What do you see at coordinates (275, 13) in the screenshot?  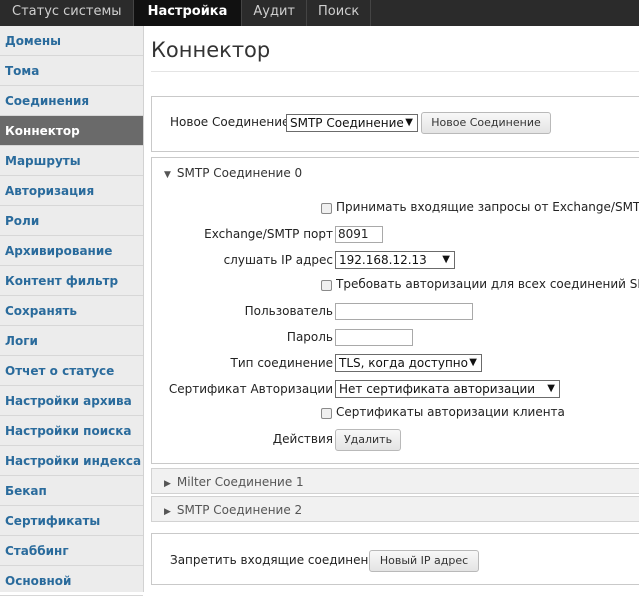 I see `tab-audit: Аудит` at bounding box center [275, 13].